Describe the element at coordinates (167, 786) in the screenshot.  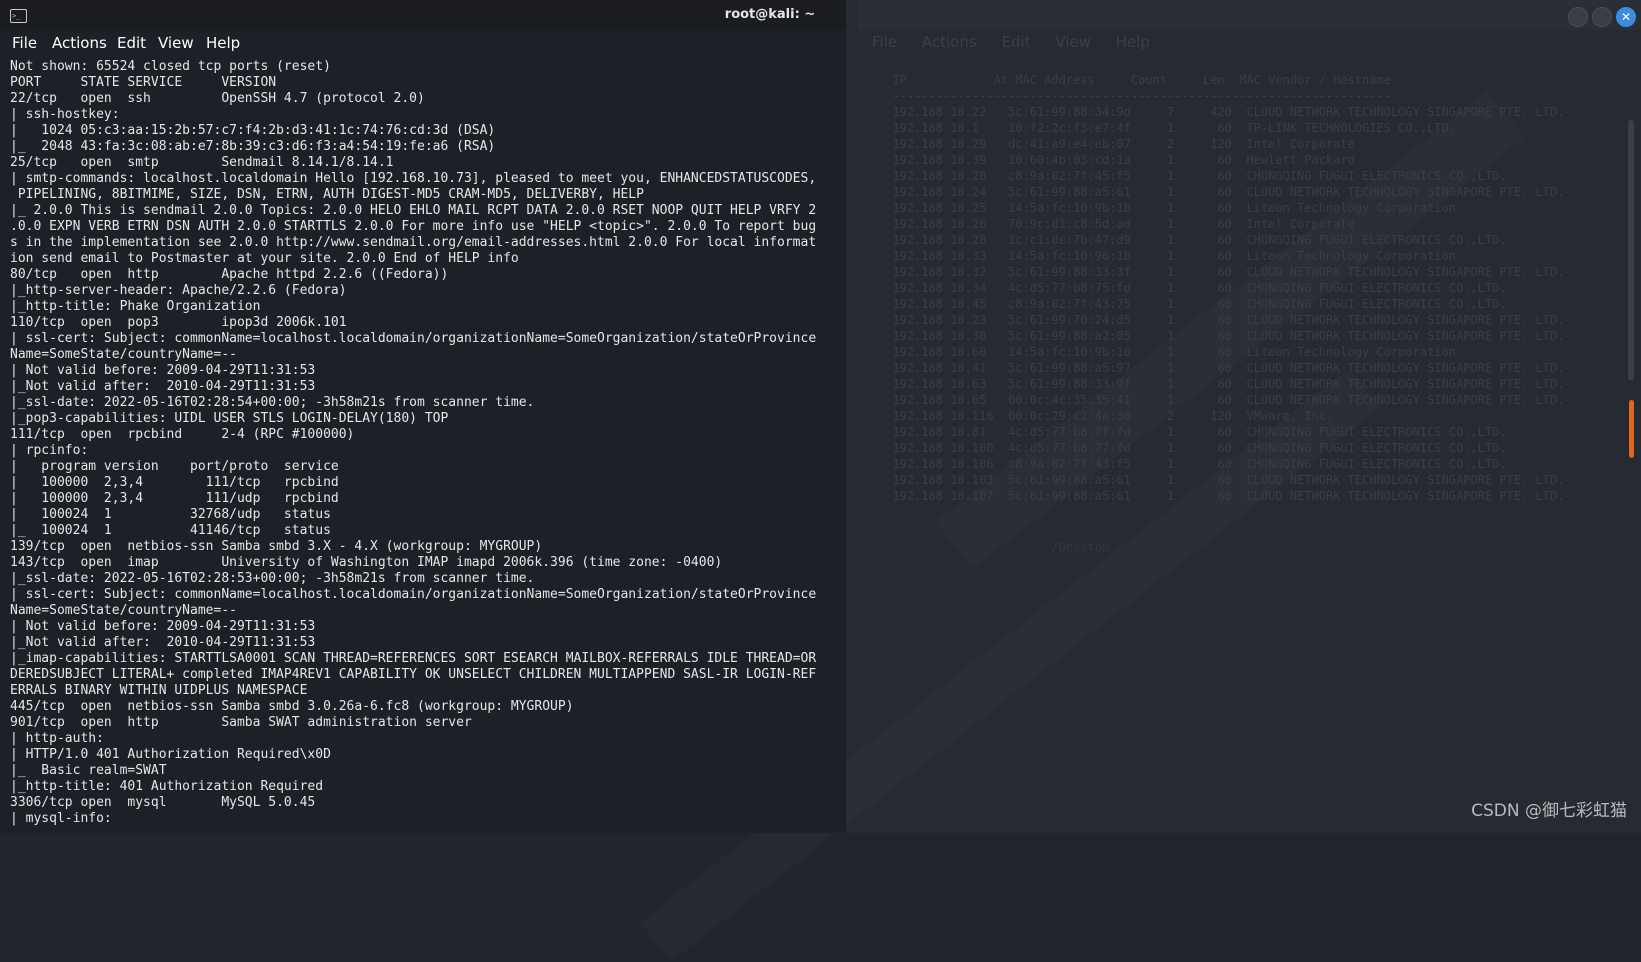
I see `terminal-line: |_http-title: 401 Authorization Required` at that location.